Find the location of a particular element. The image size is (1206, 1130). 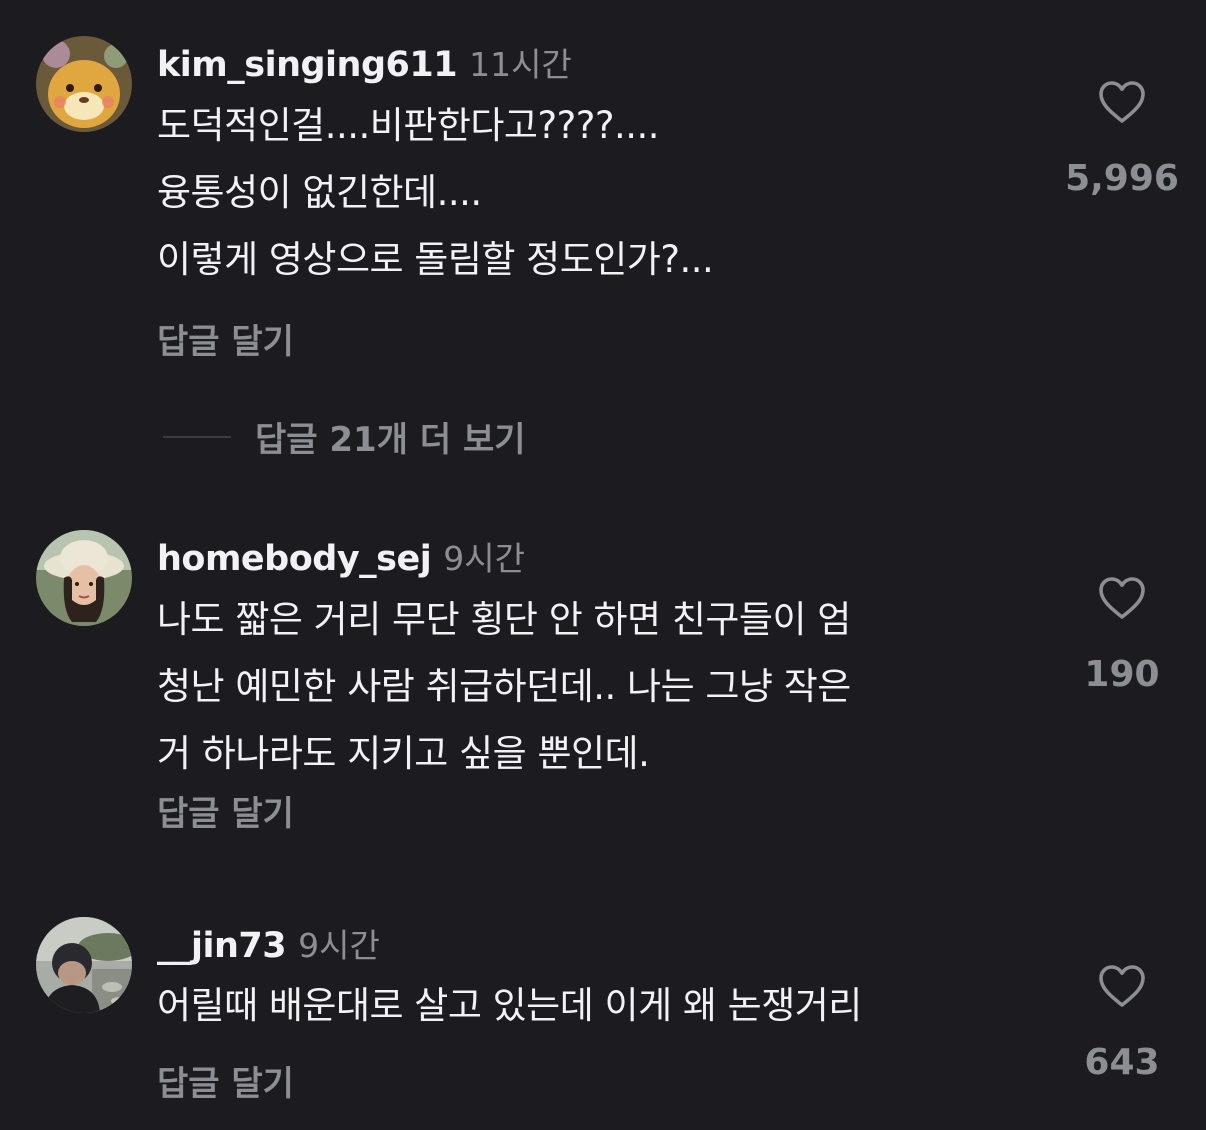

like-control: 643 is located at coordinates (1122, 1023).